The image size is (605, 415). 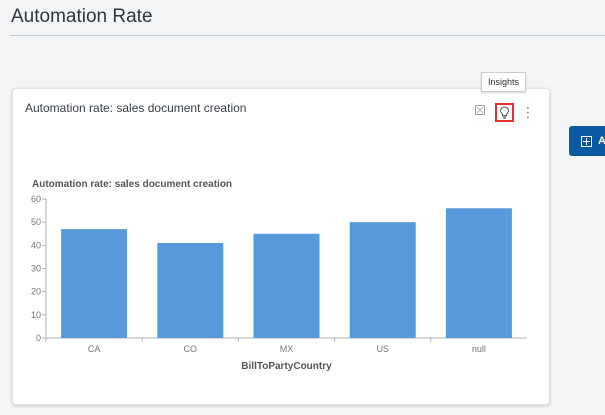 I want to click on y-tick-label: 30, so click(x=36, y=269).